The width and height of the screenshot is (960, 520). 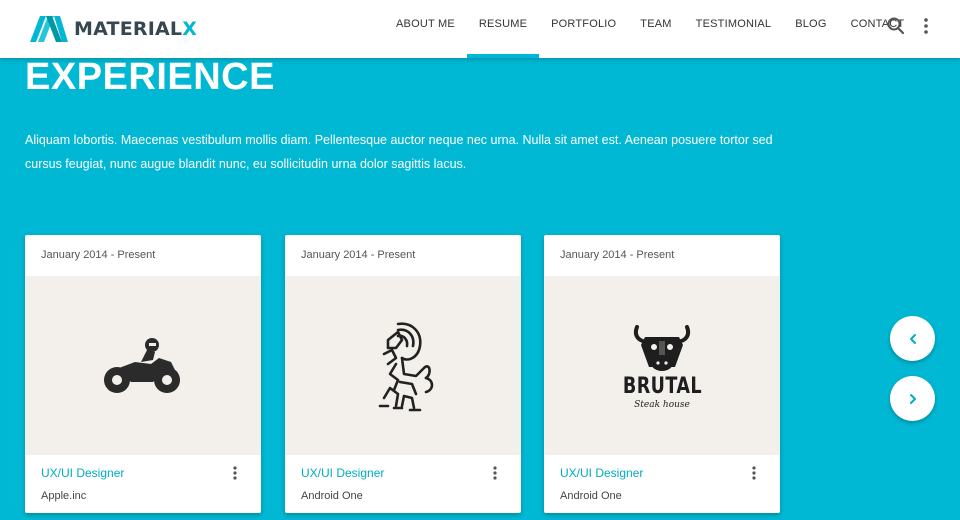 What do you see at coordinates (662, 386) in the screenshot?
I see `brutal-logo-text: BRUTAL` at bounding box center [662, 386].